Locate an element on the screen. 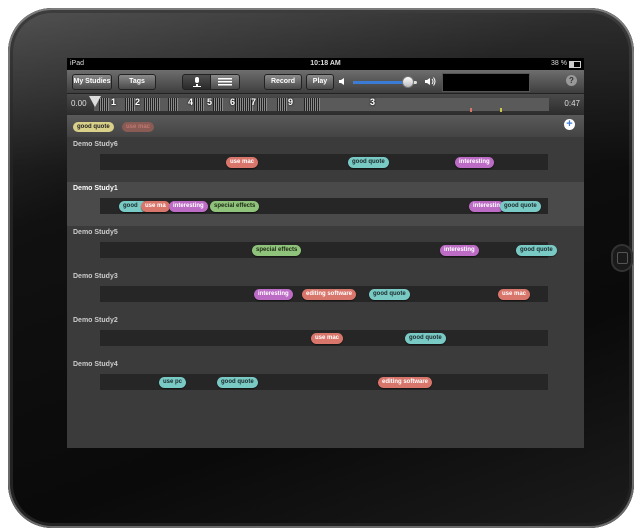 The width and height of the screenshot is (642, 528). timeline-bar: 0.00 1 2 4 5 6 7 9 3 0:47 is located at coordinates (325, 104).